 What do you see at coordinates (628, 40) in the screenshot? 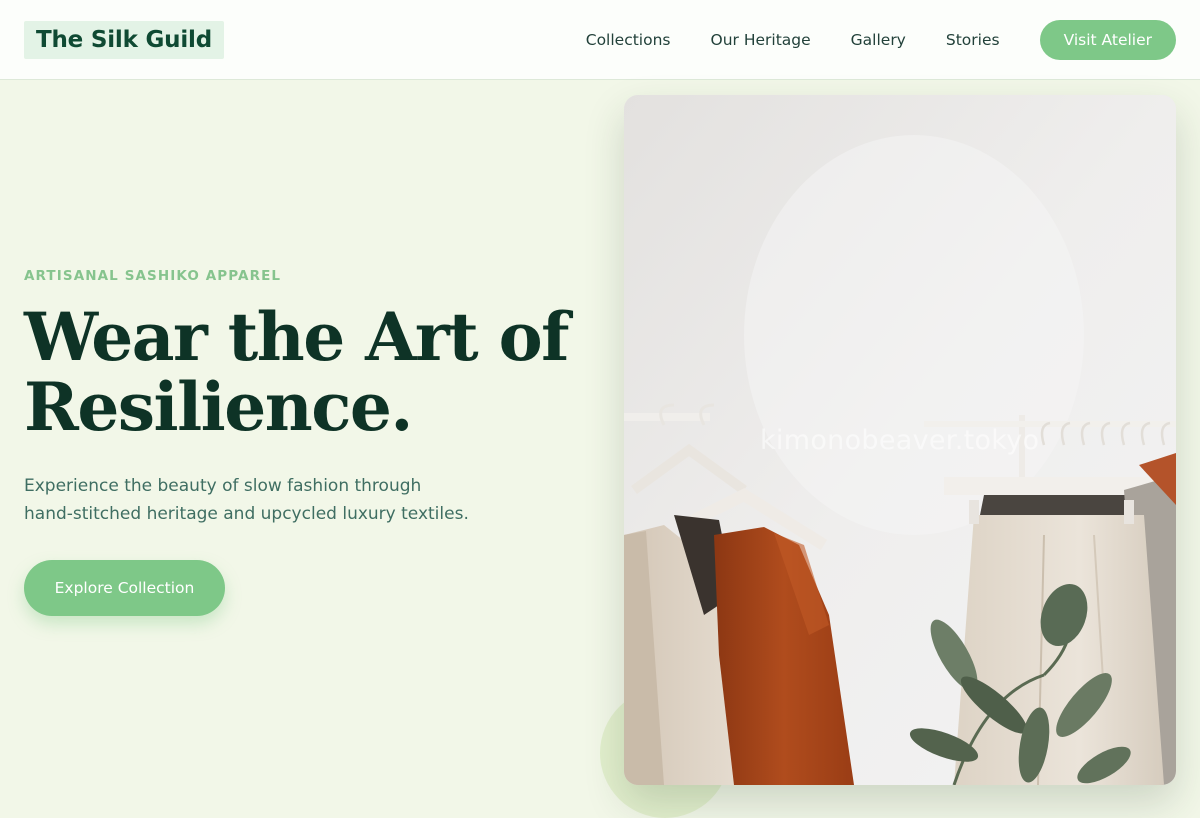
I see `nav-link-collections: Collections` at bounding box center [628, 40].